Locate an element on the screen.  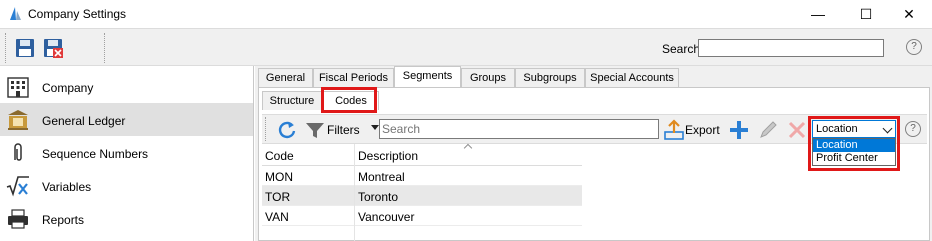
column-header-description: Description is located at coordinates (388, 156).